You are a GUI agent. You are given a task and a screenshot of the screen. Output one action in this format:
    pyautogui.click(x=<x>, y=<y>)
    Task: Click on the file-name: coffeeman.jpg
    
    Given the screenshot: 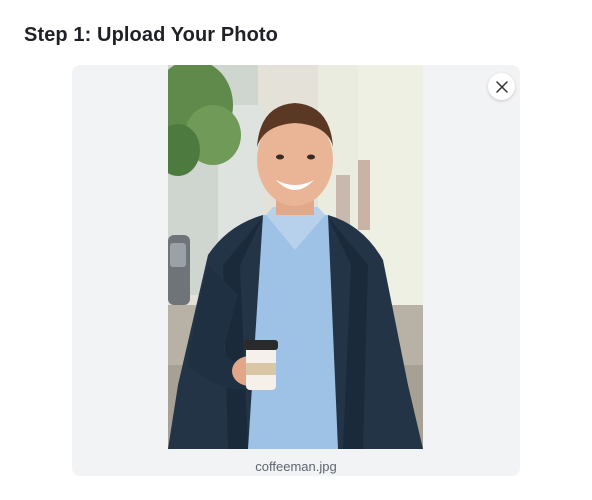 What is the action you would take?
    pyautogui.click(x=296, y=466)
    